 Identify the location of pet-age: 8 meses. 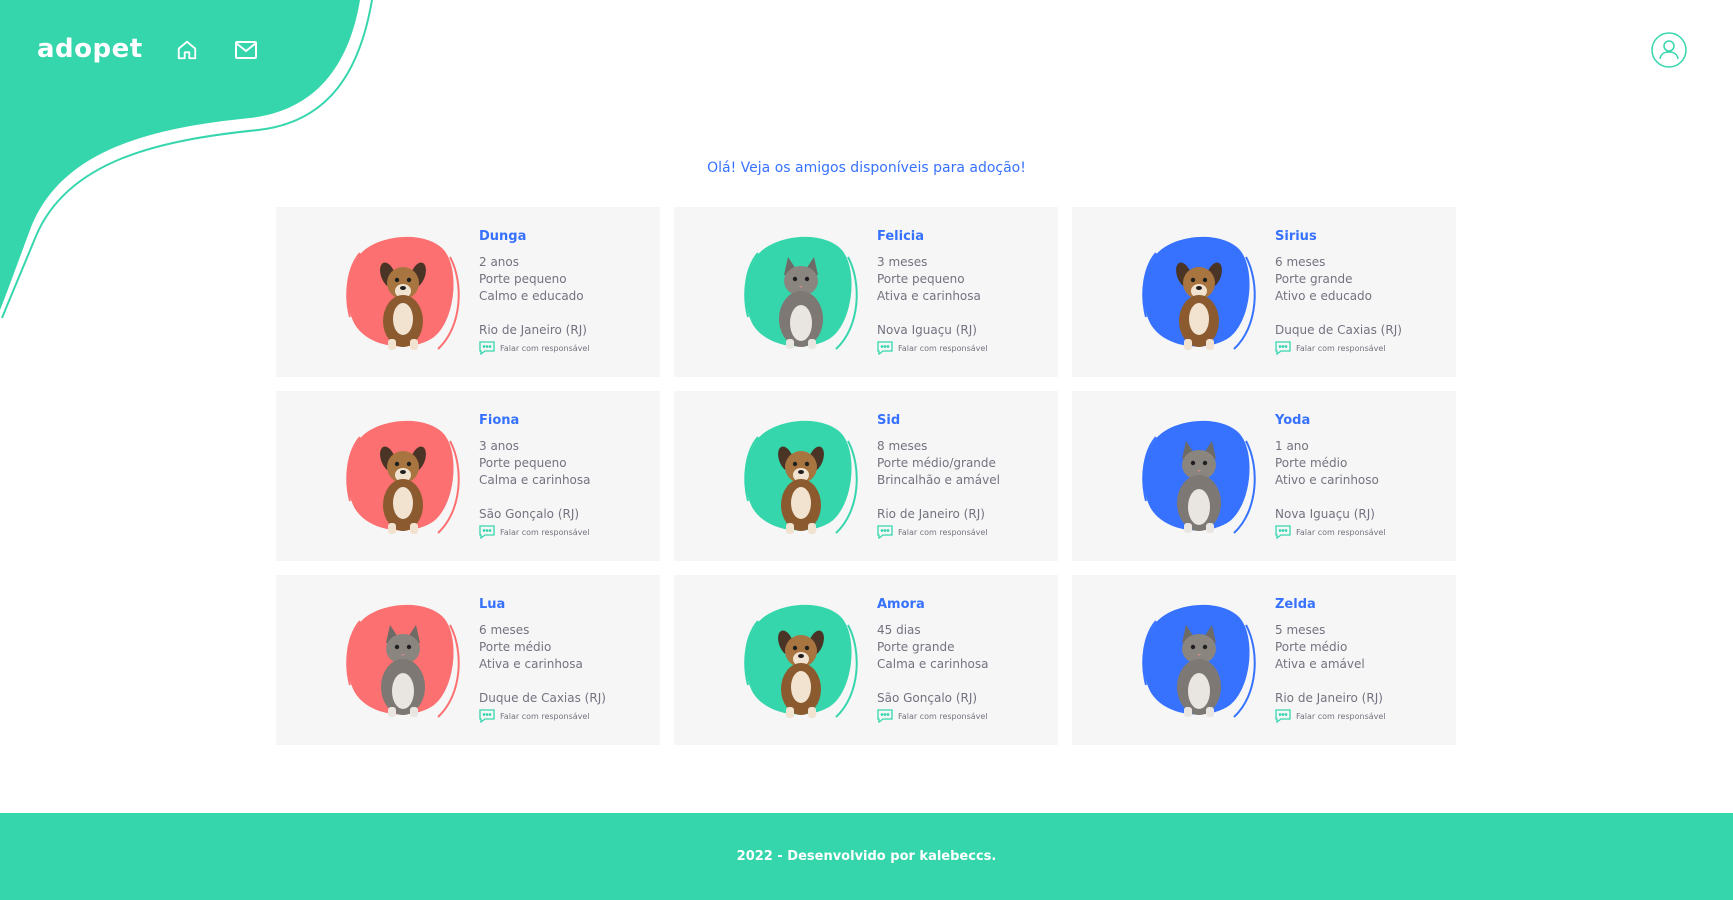
(902, 446).